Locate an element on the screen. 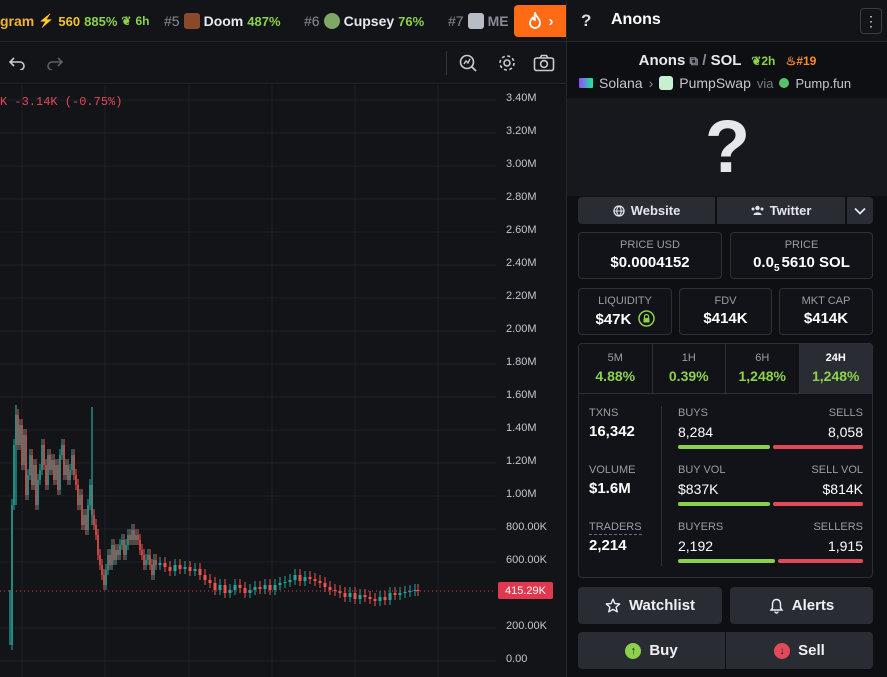 Image resolution: width=887 pixels, height=677 pixels. sells-bar is located at coordinates (818, 447).